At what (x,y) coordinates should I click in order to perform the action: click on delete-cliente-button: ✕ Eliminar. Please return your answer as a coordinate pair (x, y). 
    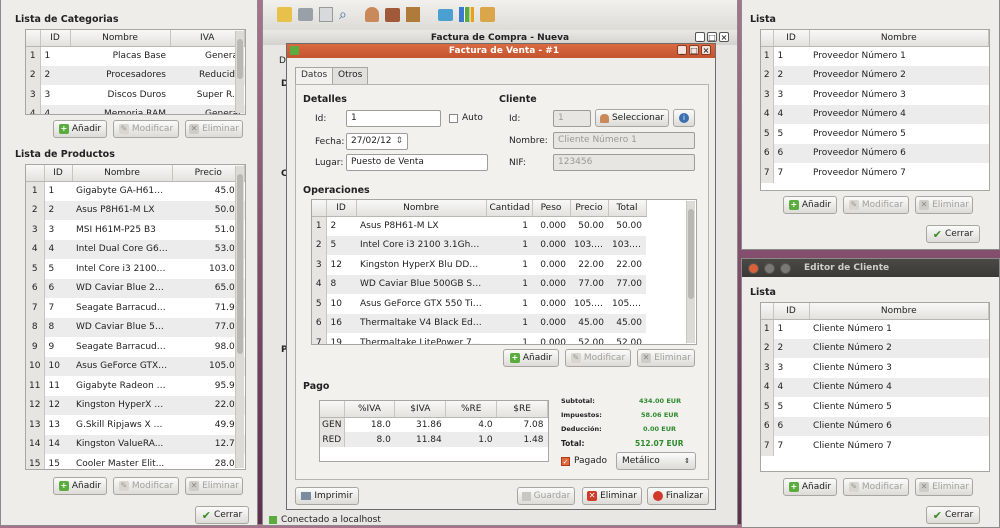
    Looking at the image, I should click on (944, 487).